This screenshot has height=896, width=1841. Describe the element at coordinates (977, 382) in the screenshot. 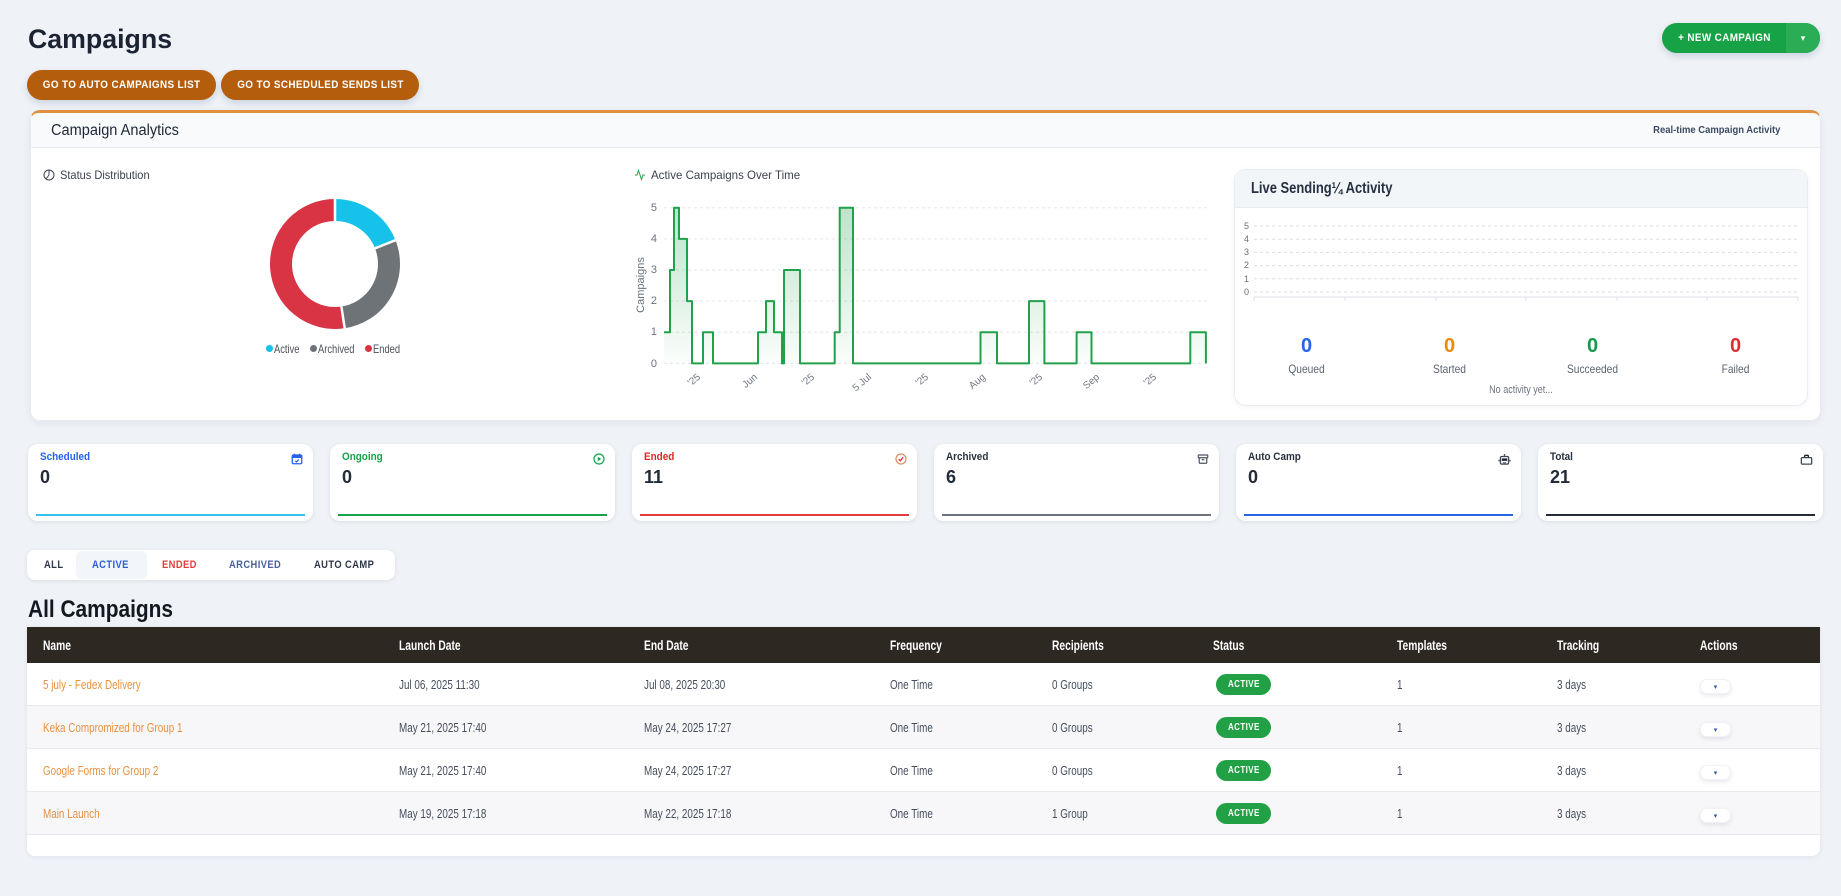

I see `svg-text: Aug` at that location.